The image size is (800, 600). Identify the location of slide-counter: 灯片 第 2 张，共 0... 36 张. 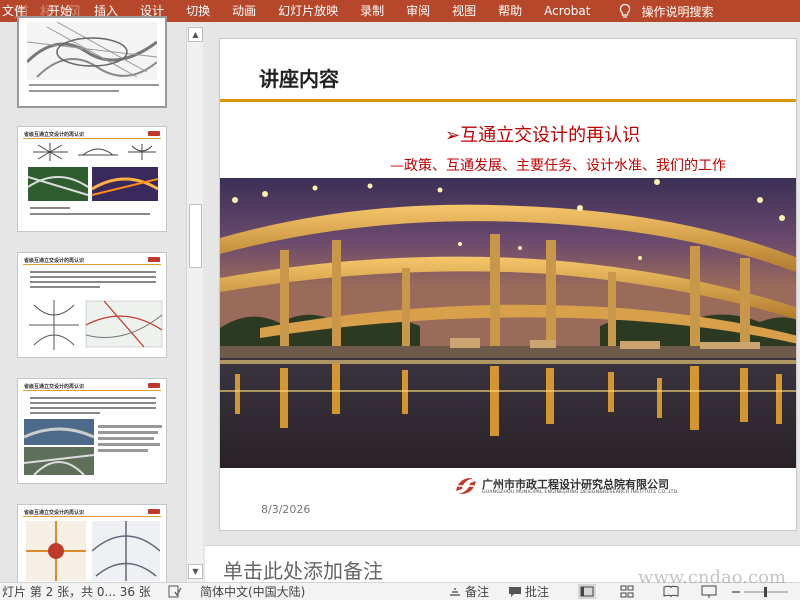
(76, 592).